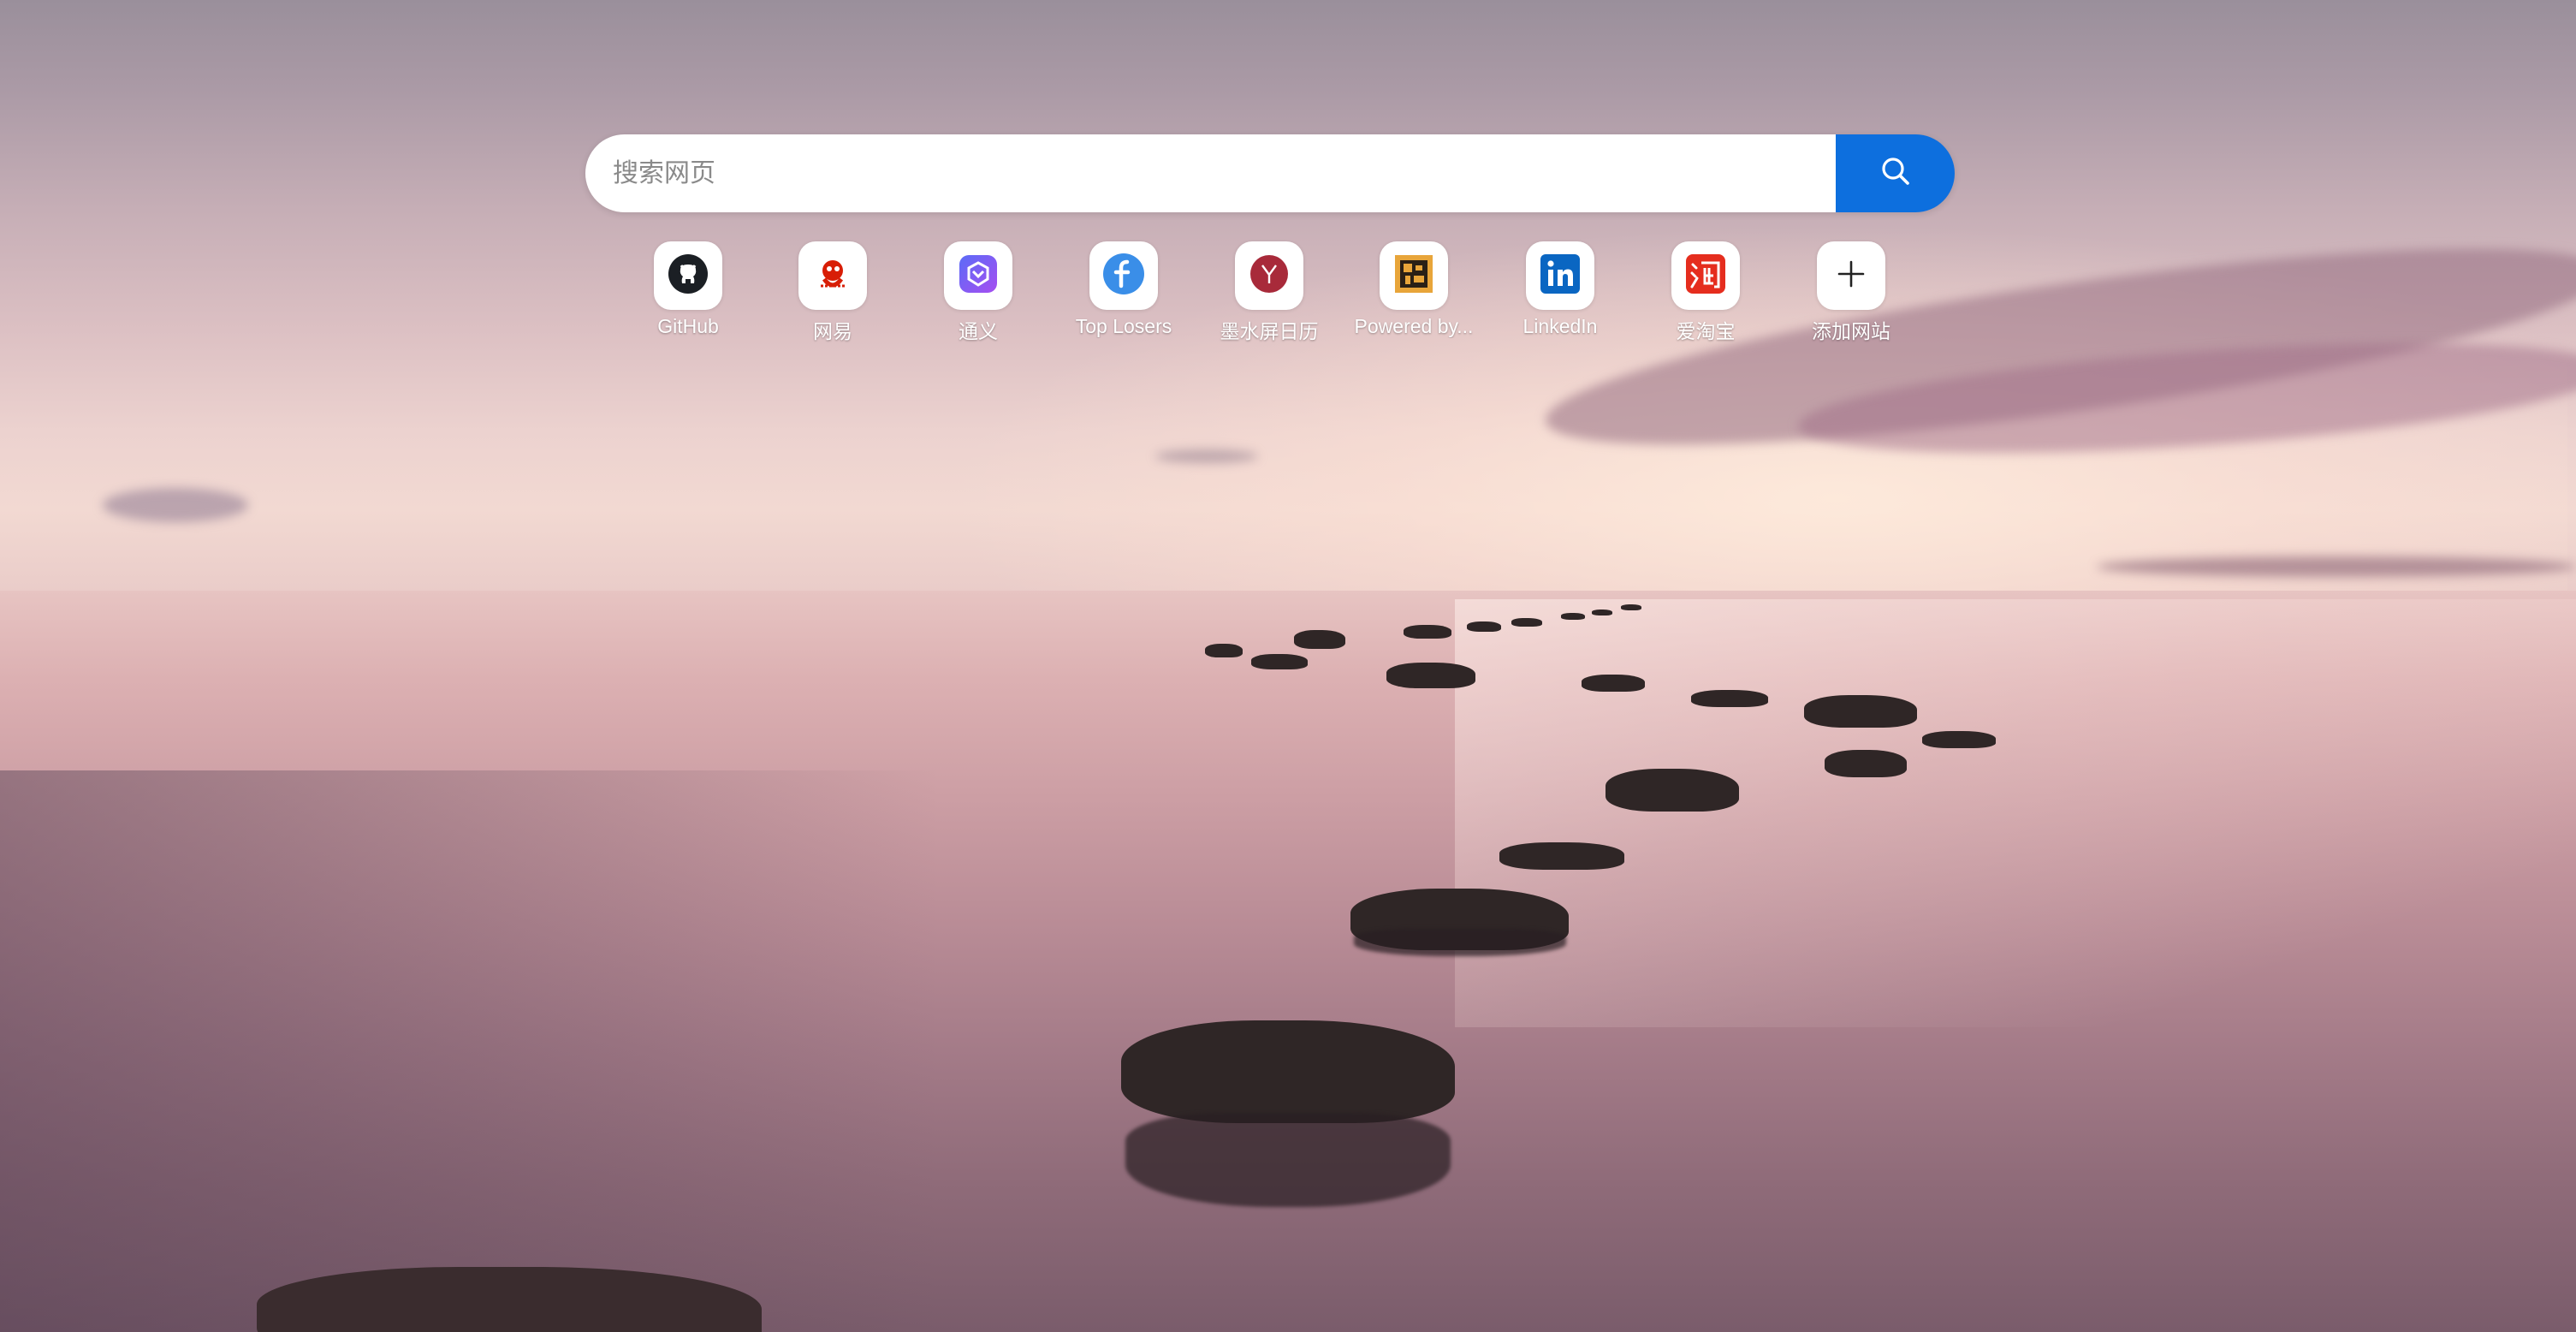  Describe the element at coordinates (832, 331) in the screenshot. I see `shortcut-label: 网易` at that location.